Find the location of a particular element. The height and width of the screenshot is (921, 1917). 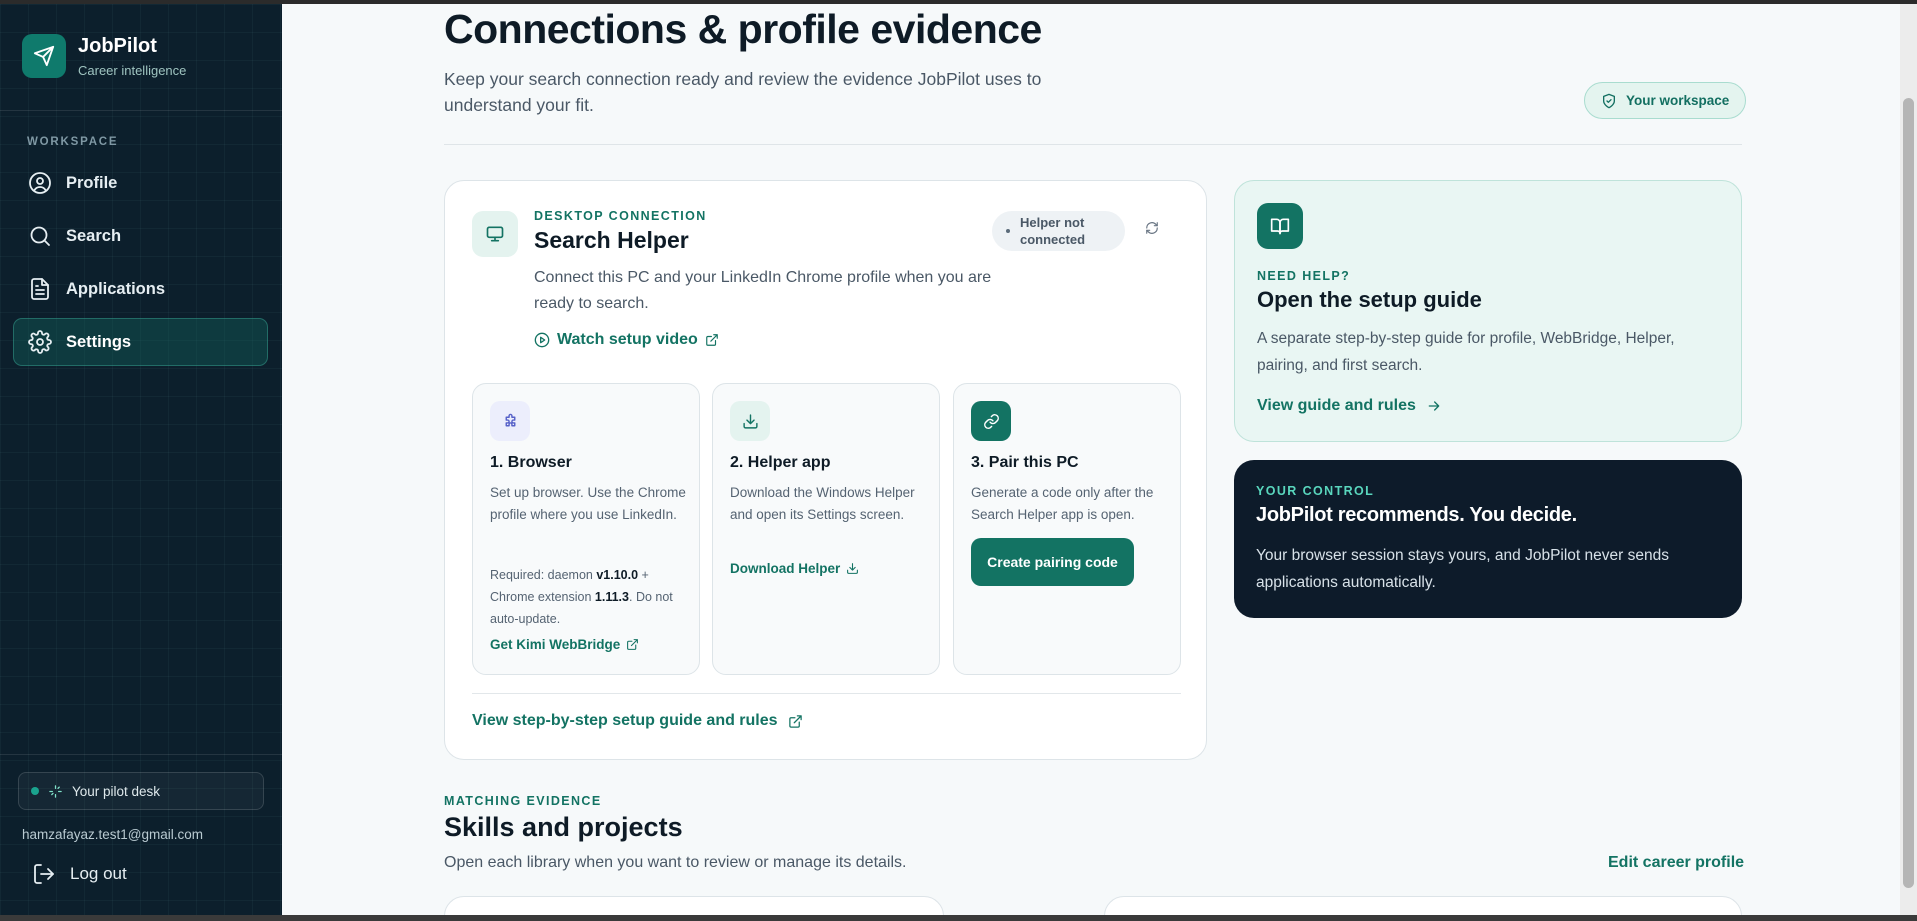

shield-check-icon is located at coordinates (1609, 100).